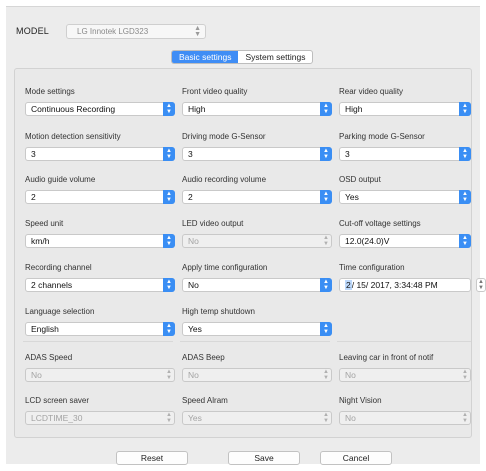 This screenshot has width=486, height=471. I want to click on field-label: Night Vision, so click(360, 400).